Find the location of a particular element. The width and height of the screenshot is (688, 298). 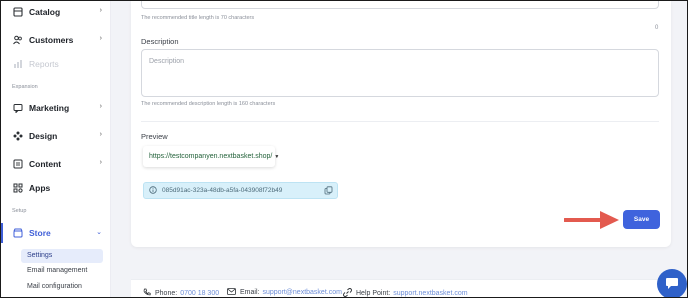

link-icon is located at coordinates (347, 292).